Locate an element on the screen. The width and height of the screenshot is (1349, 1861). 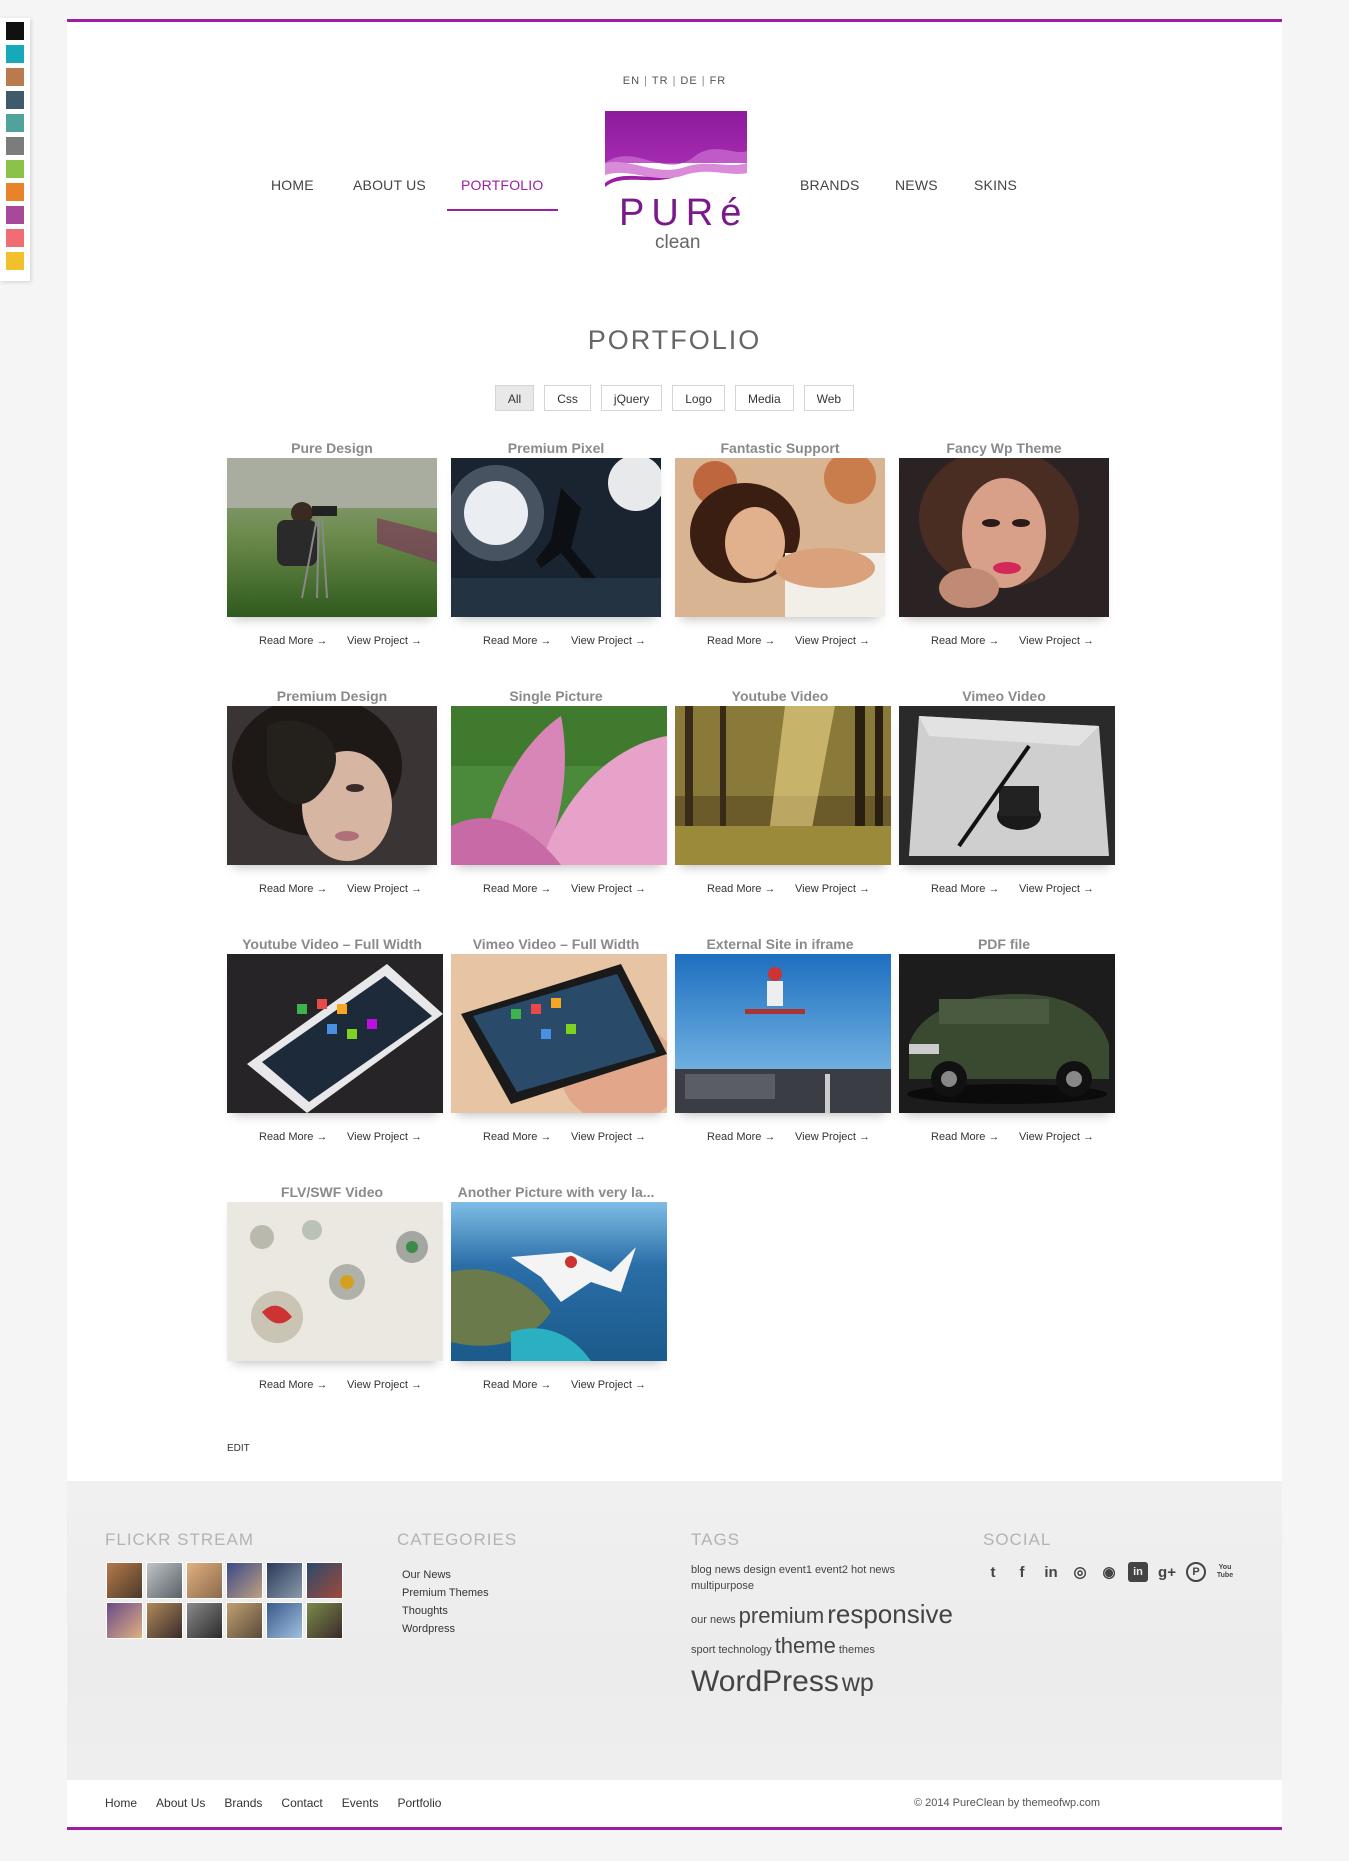
filter-media: Media is located at coordinates (764, 398).